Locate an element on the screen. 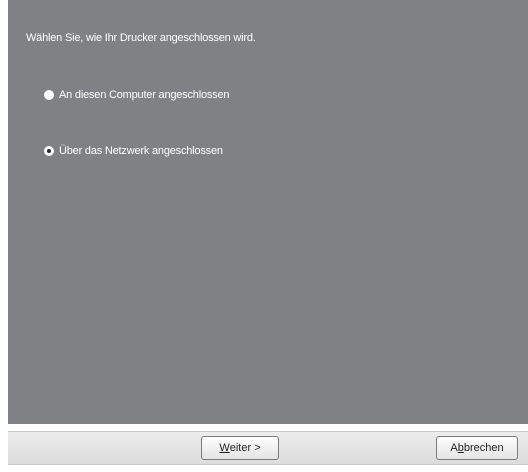 This screenshot has width=528, height=472. option-network: Über das Netzwerk angeschlossen is located at coordinates (133, 151).